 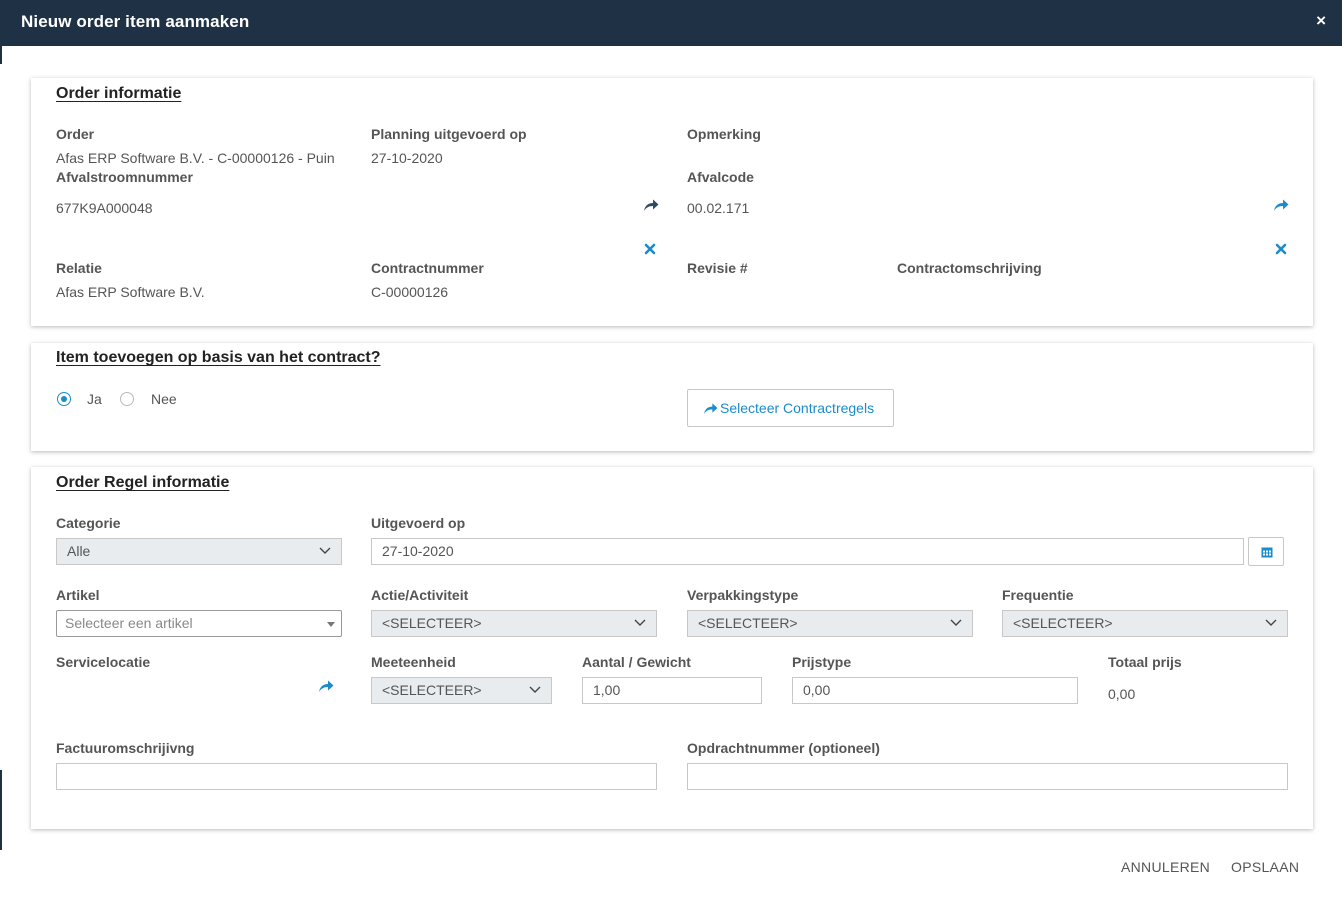 I want to click on radio-nee-label: Nee, so click(x=164, y=399).